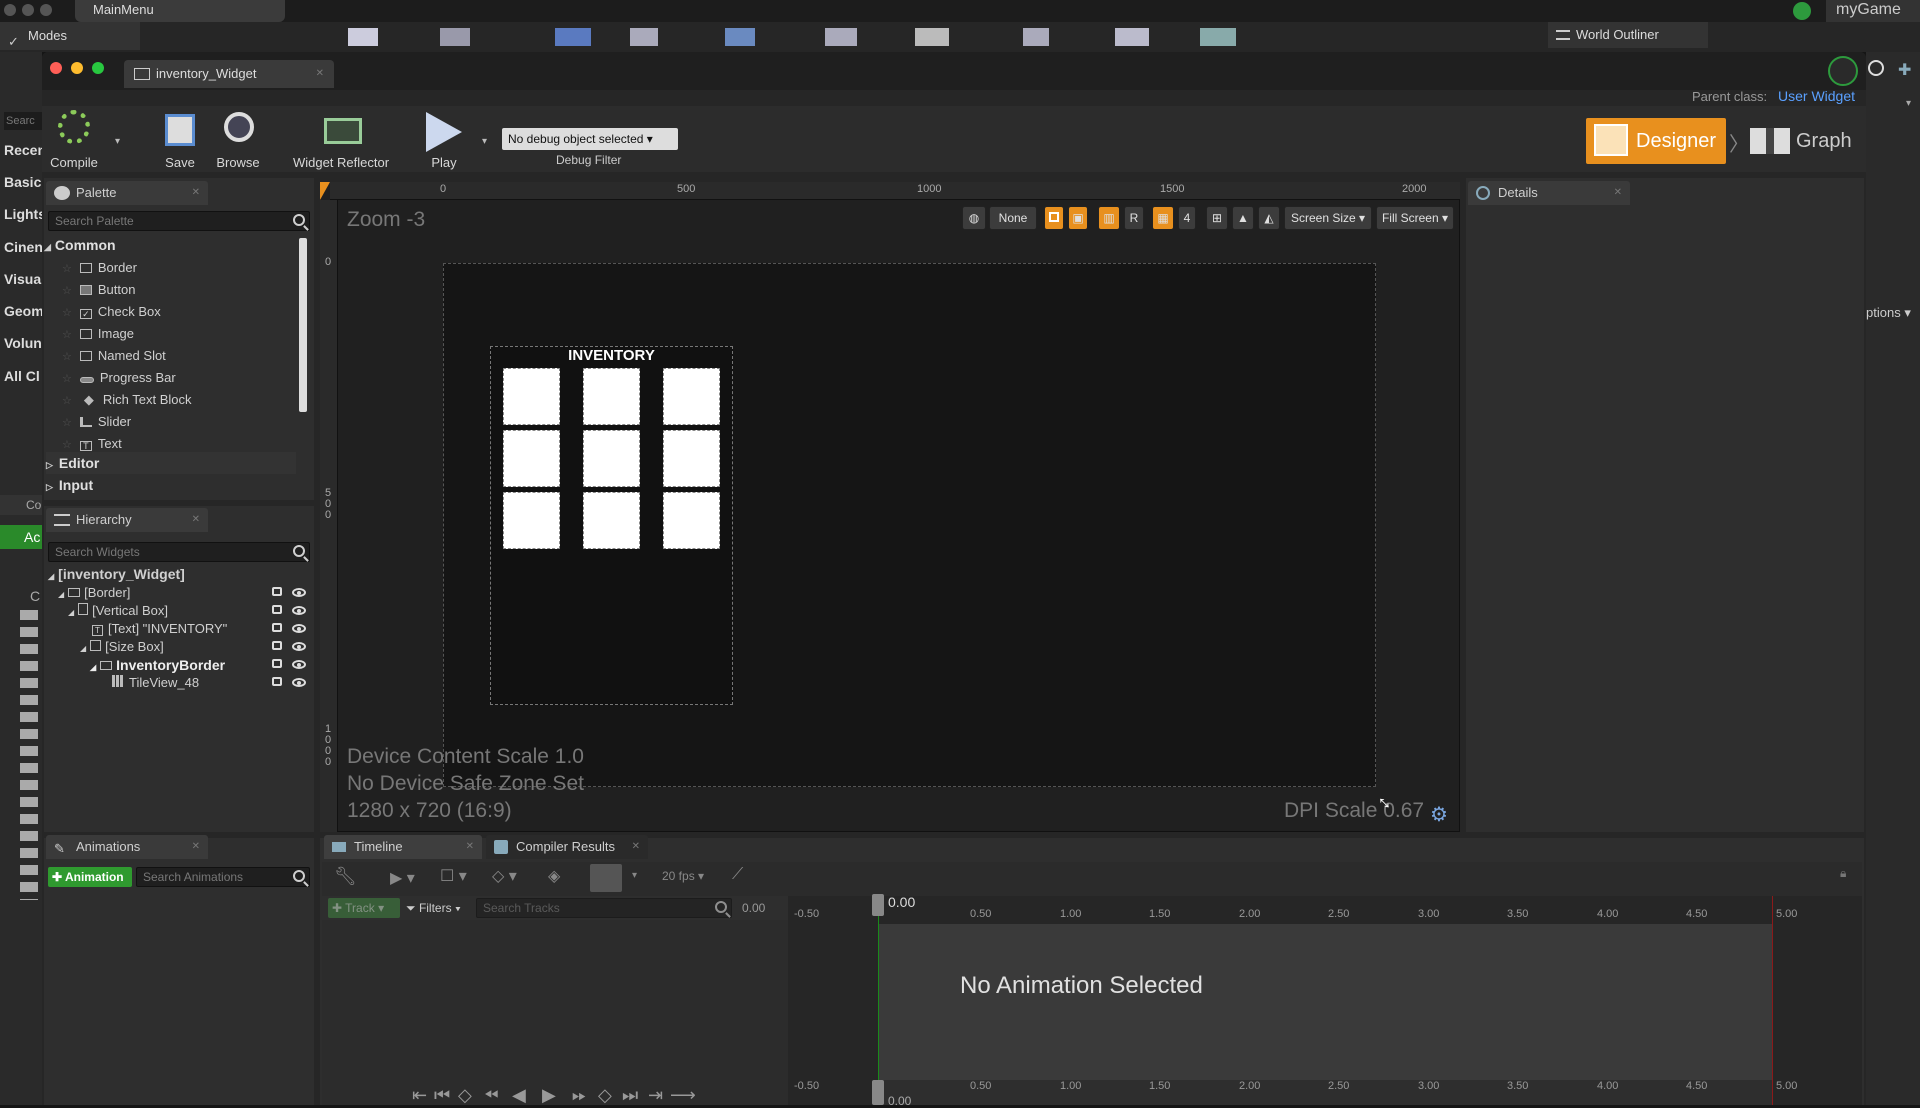 The height and width of the screenshot is (1108, 1920). I want to click on play-button: Play, so click(444, 140).